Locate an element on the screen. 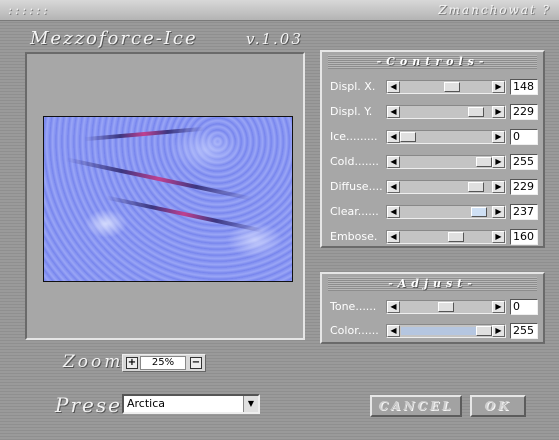 This screenshot has width=559, height=440. app-name: Mezzoforce-Ice is located at coordinates (114, 38).